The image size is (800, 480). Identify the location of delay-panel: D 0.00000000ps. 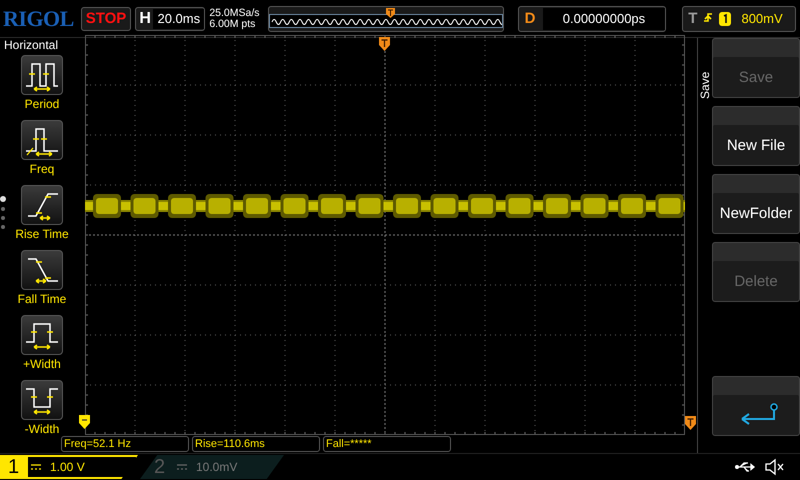
(592, 19).